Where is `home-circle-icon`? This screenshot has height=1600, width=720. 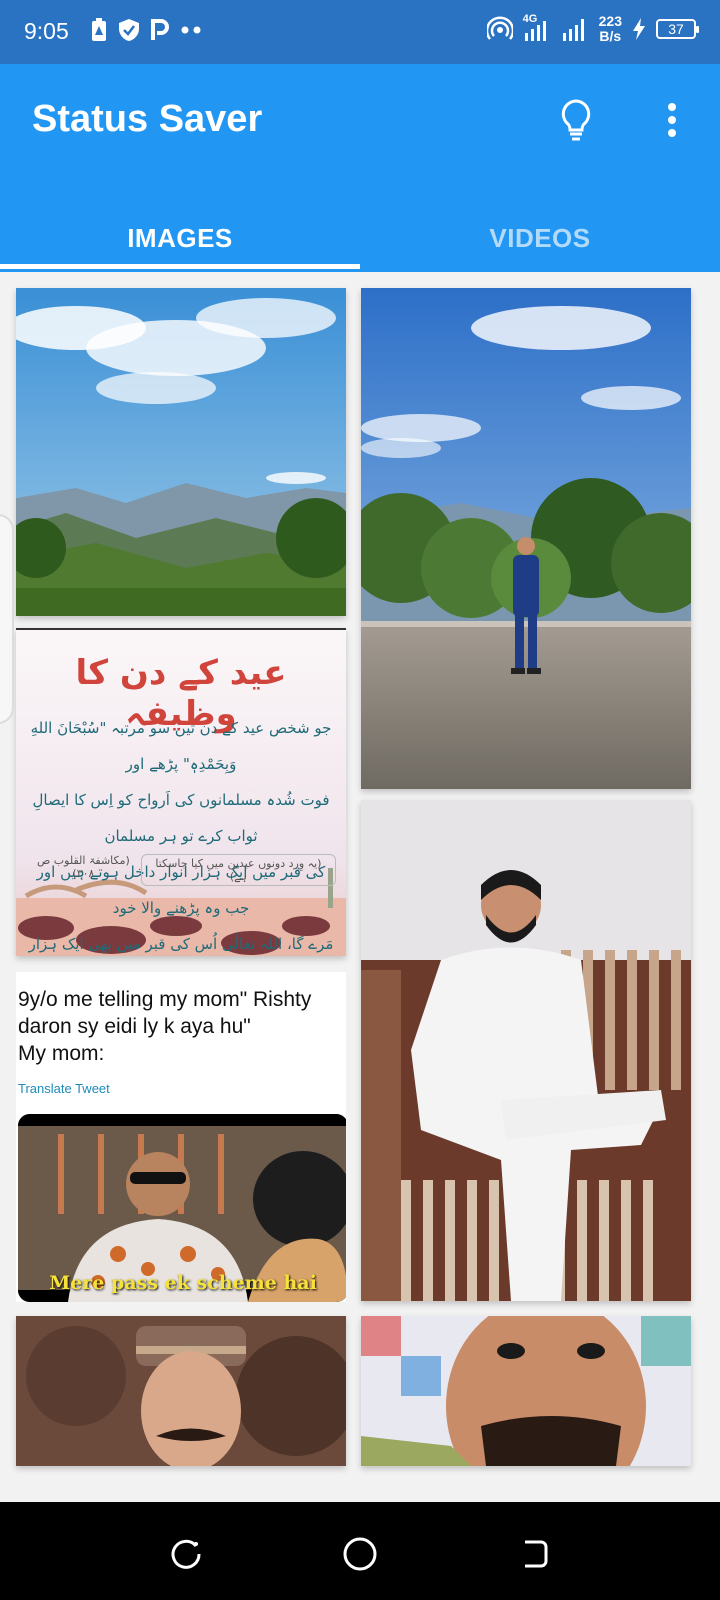 home-circle-icon is located at coordinates (360, 1554).